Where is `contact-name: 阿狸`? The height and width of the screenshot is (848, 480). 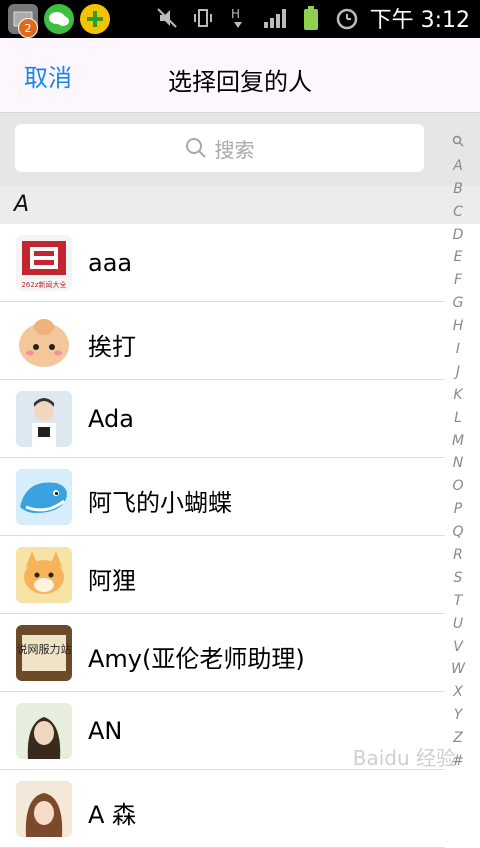
contact-name: 阿狸 is located at coordinates (112, 581).